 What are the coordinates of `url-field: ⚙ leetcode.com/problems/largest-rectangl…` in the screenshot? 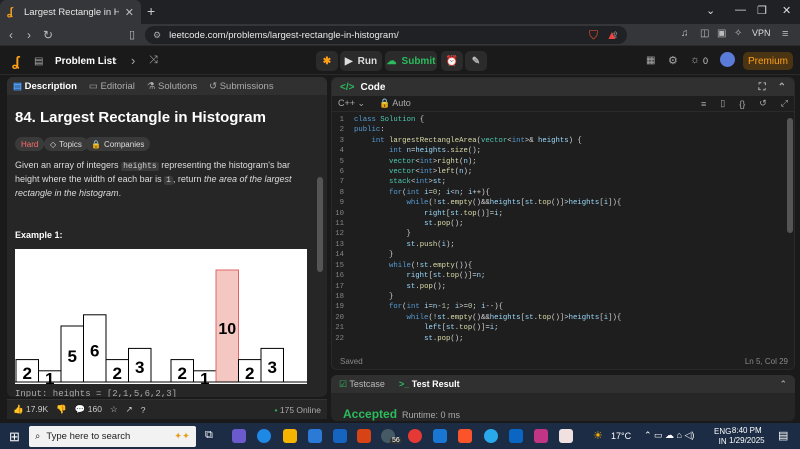 It's located at (386, 35).